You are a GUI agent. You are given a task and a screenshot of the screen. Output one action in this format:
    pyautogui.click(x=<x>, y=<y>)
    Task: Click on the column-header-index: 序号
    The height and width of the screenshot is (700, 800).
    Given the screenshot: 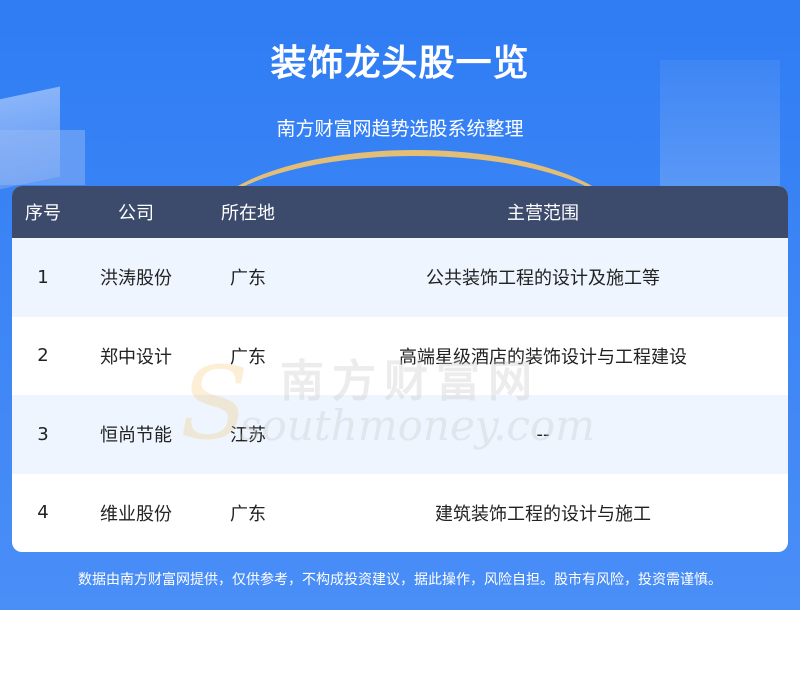 What is the action you would take?
    pyautogui.click(x=43, y=213)
    